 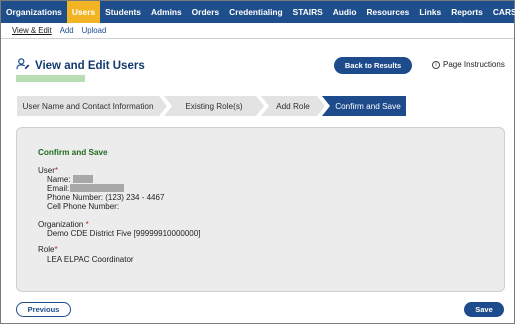 What do you see at coordinates (474, 64) in the screenshot?
I see `page-instructions-label: Page Instructions` at bounding box center [474, 64].